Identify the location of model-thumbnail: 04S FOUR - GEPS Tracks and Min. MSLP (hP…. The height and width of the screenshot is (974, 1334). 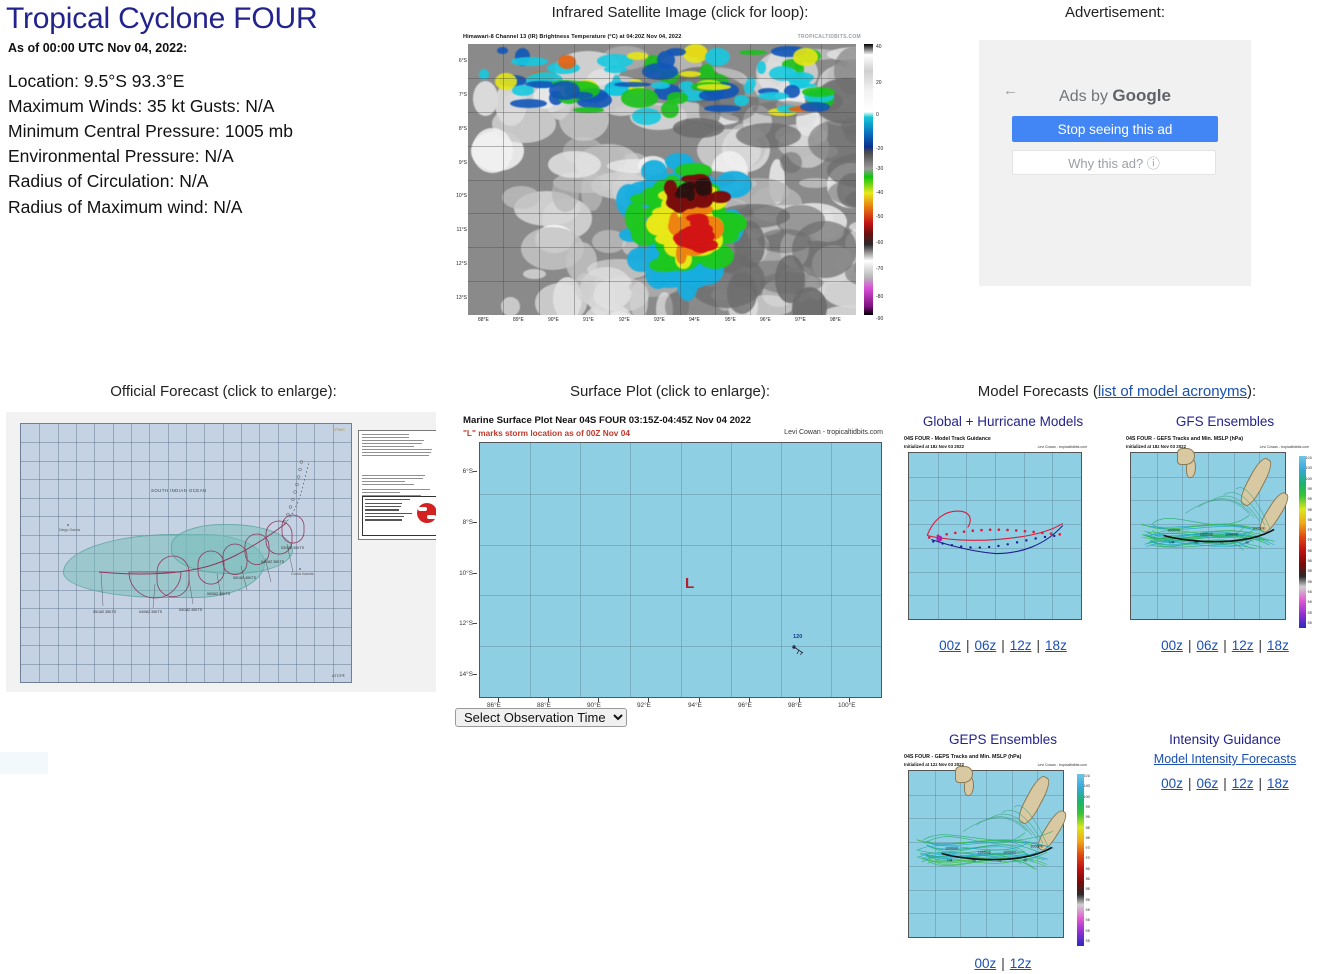
(995, 850).